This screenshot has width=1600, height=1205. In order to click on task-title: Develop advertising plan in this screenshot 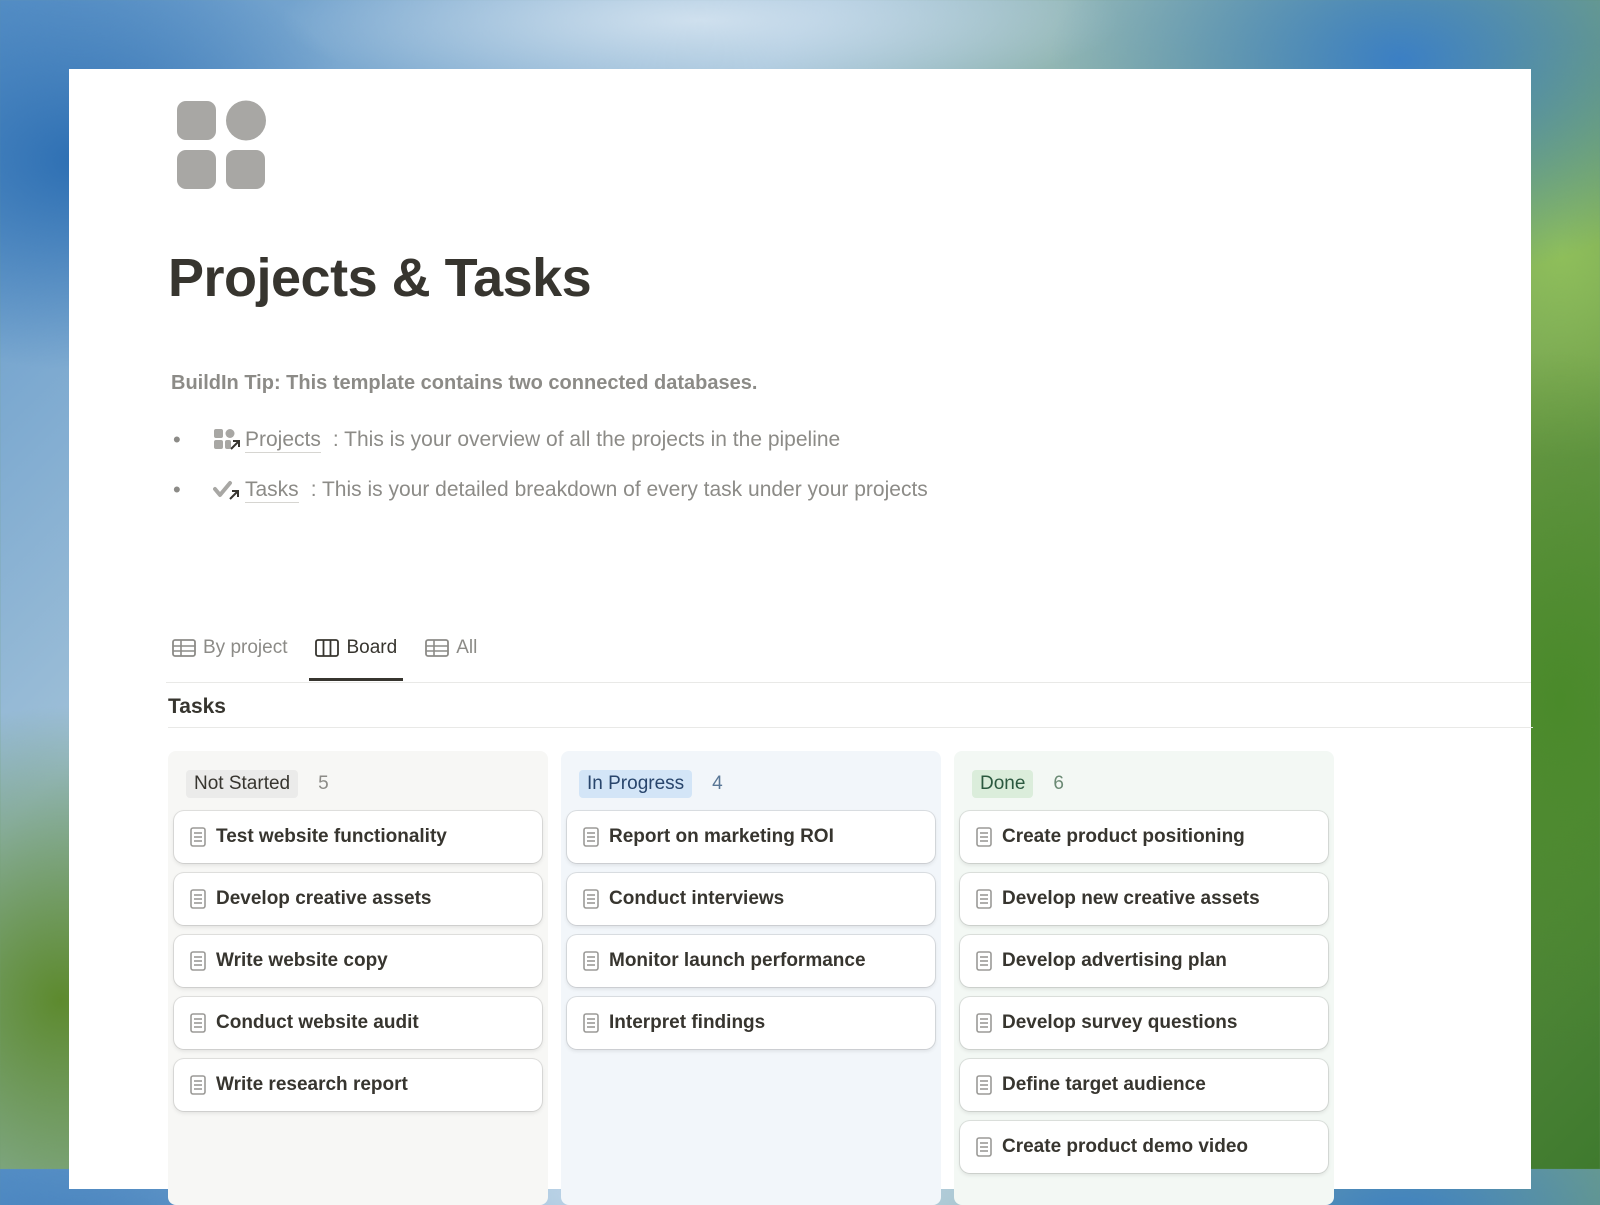, I will do `click(1114, 960)`.